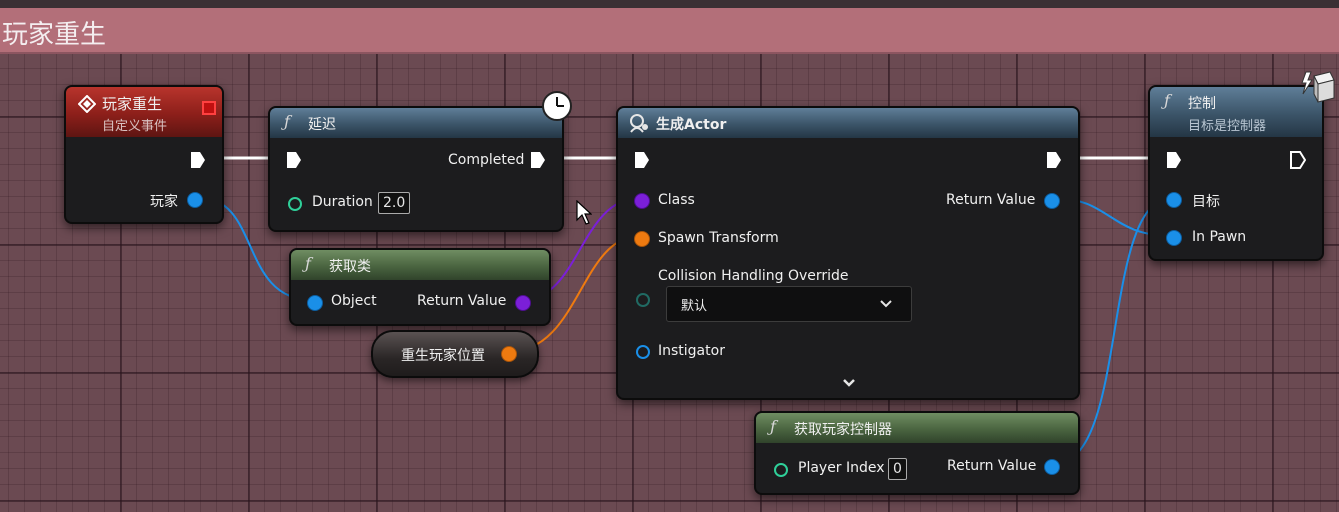 Image resolution: width=1339 pixels, height=512 pixels. Describe the element at coordinates (538, 160) in the screenshot. I see `completed-exec-pin` at that location.